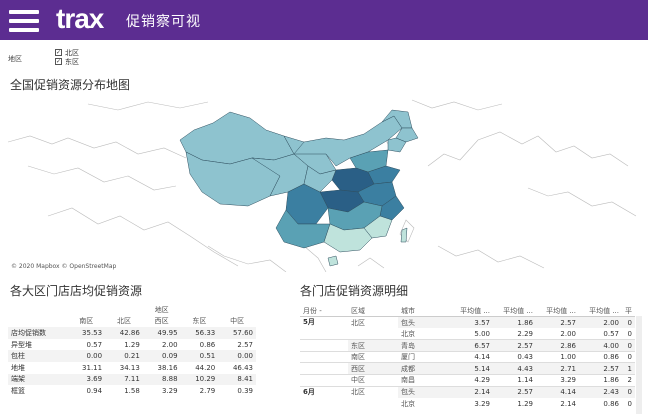 The width and height of the screenshot is (648, 414). What do you see at coordinates (467, 404) in the screenshot?
I see `table-row: 北京 3.29 1.29 2.14 0.86 0` at bounding box center [467, 404].